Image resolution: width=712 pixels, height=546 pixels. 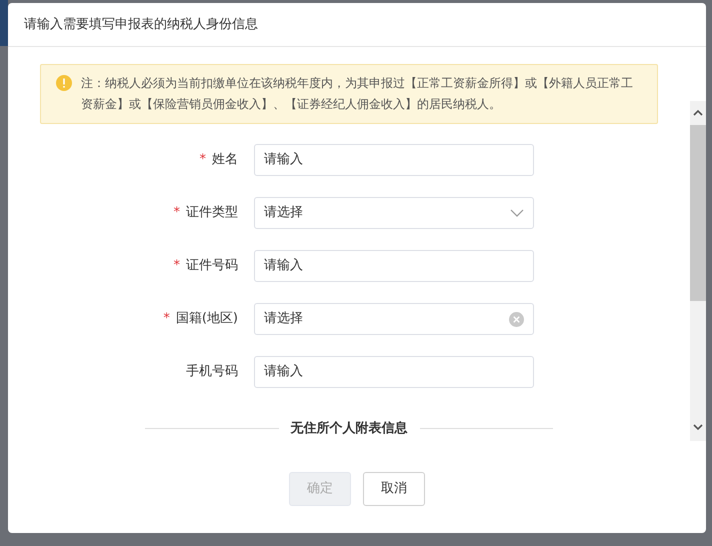 What do you see at coordinates (212, 266) in the screenshot?
I see `field-label: 证件号码` at bounding box center [212, 266].